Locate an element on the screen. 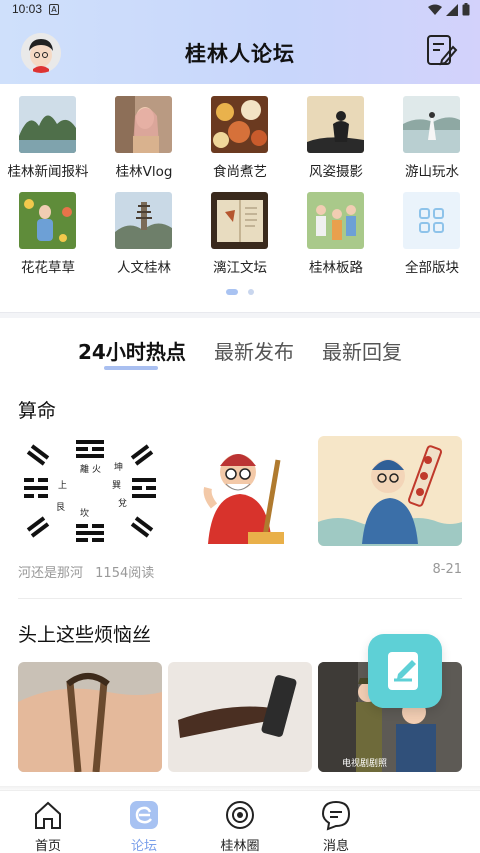 The width and height of the screenshot is (480, 853). page-dot is located at coordinates (251, 292).